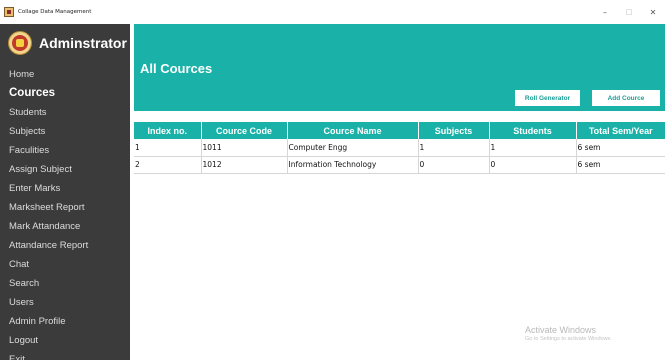 The image size is (665, 360). Describe the element at coordinates (83, 43) in the screenshot. I see `user-name: Adminstrator` at that location.